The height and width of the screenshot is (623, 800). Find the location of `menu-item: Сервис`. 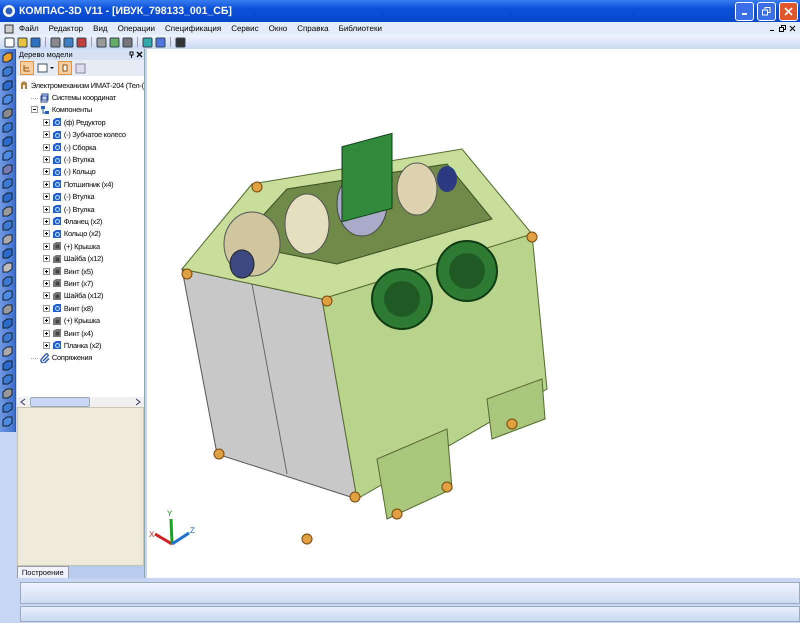

menu-item: Сервис is located at coordinates (245, 28).